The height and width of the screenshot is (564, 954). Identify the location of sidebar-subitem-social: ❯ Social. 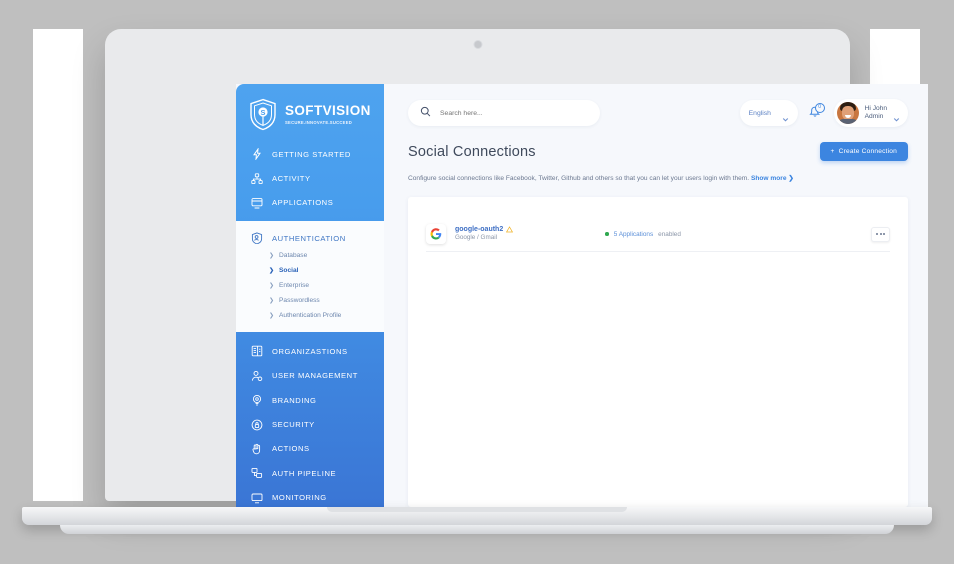
(310, 270).